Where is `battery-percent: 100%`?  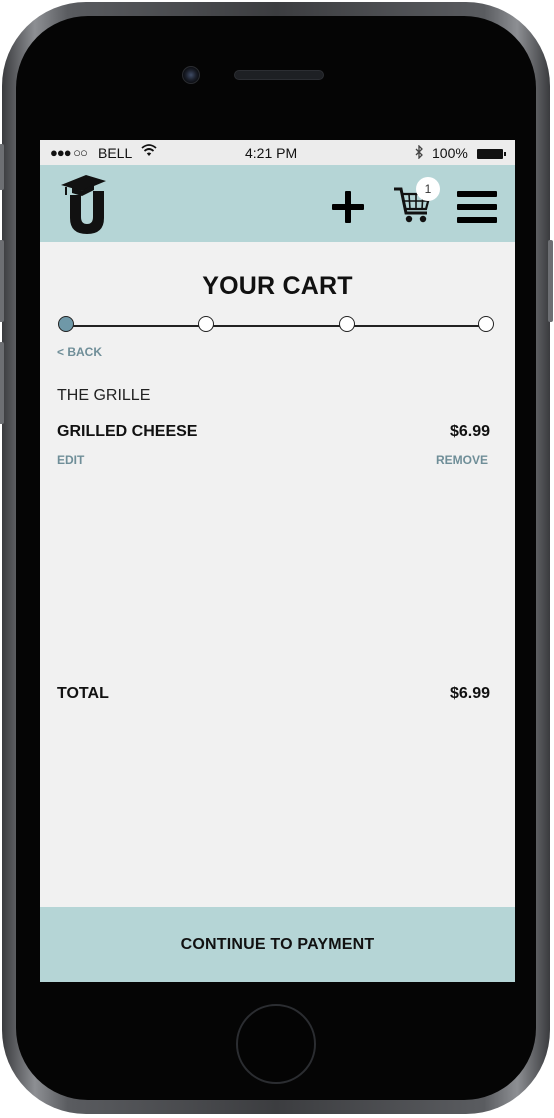 battery-percent: 100% is located at coordinates (450, 153).